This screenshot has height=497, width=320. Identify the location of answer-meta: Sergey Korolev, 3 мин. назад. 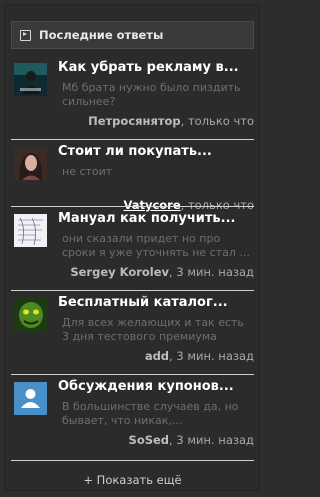
(162, 272).